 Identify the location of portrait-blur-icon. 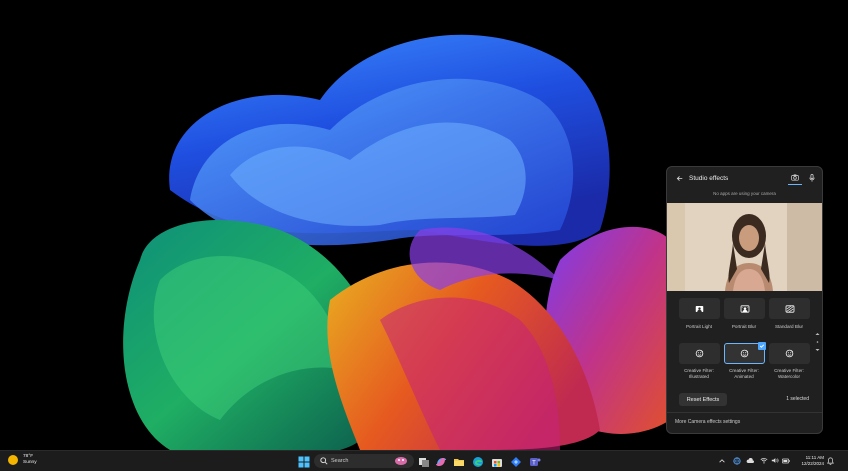
(744, 308).